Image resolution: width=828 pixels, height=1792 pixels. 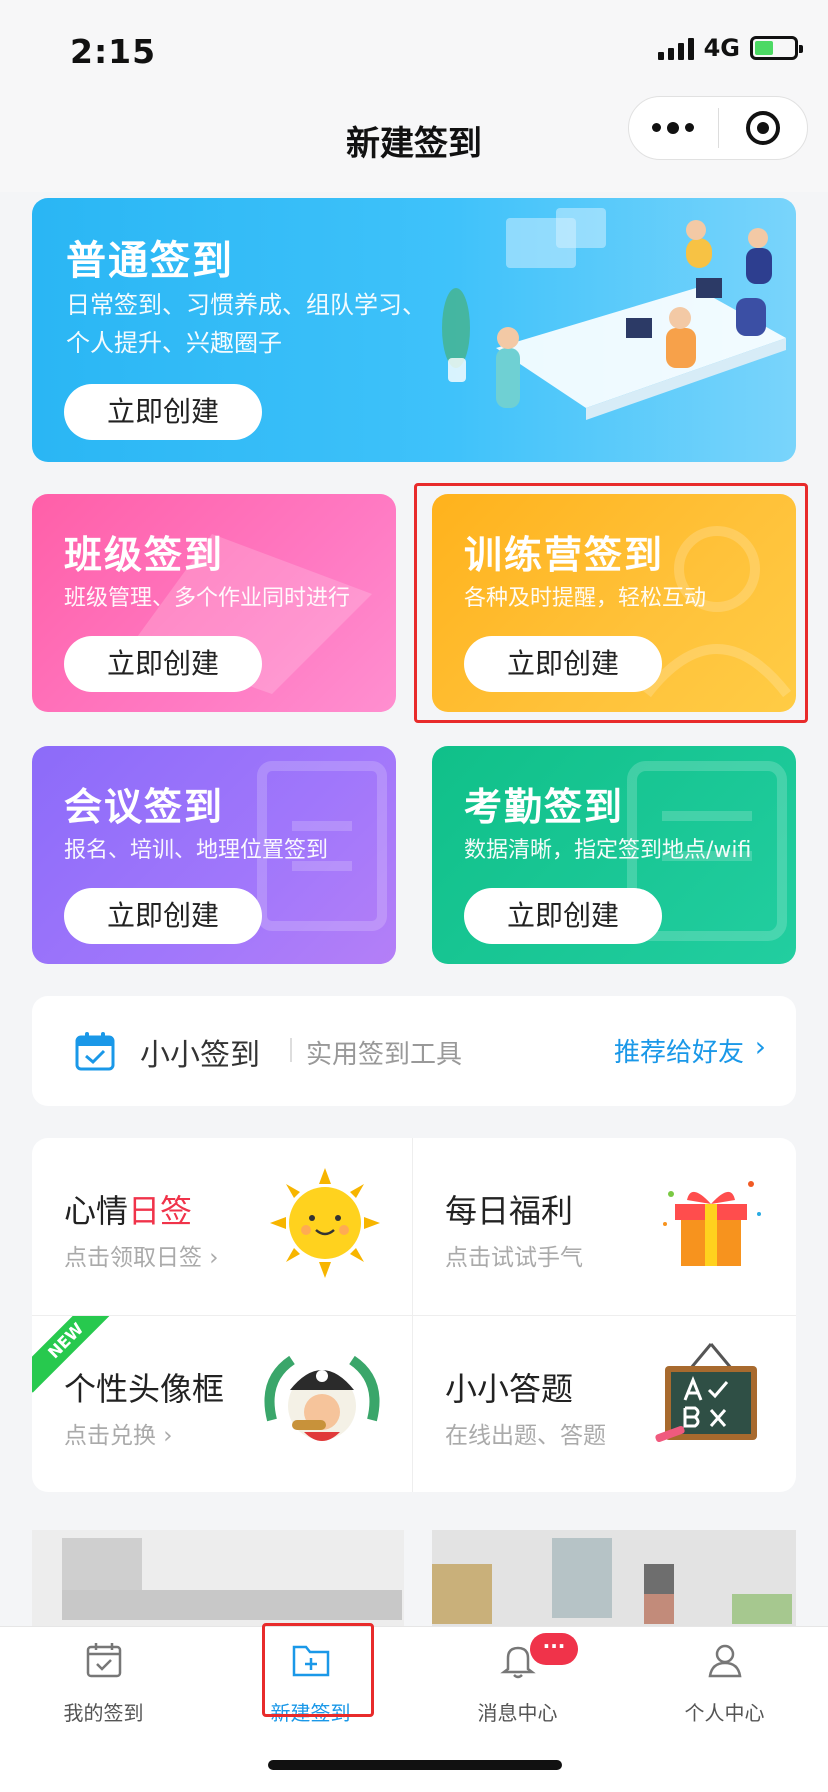 I want to click on app-tagline: 实用签到工具, so click(x=384, y=1055).